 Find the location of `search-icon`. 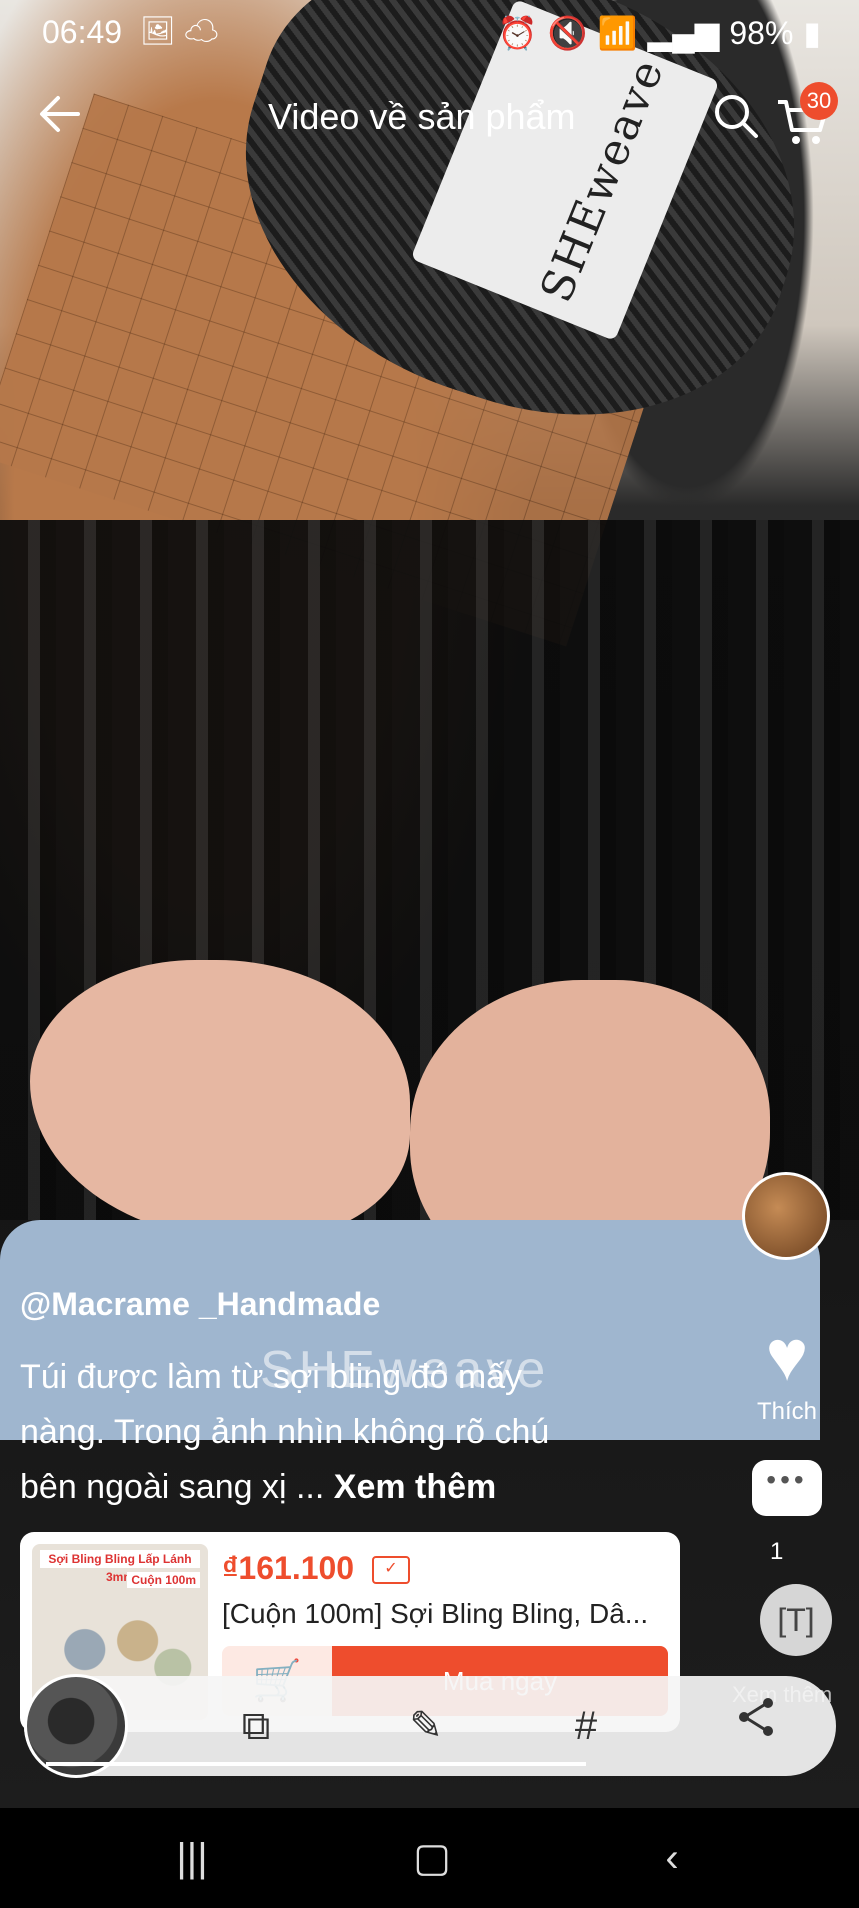

search-icon is located at coordinates (736, 116).